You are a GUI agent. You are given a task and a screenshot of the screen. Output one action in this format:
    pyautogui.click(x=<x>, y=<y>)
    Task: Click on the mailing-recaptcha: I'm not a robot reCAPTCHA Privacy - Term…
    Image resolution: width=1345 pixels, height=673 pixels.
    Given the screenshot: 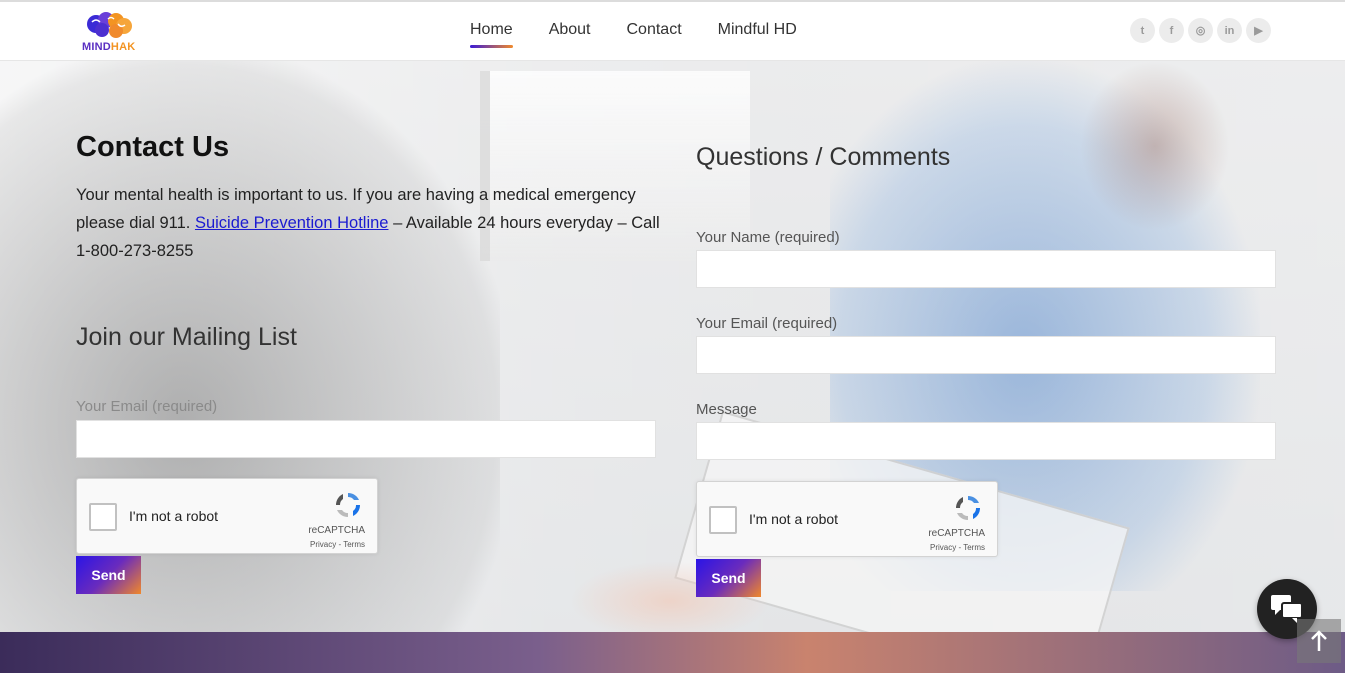 What is the action you would take?
    pyautogui.click(x=227, y=516)
    